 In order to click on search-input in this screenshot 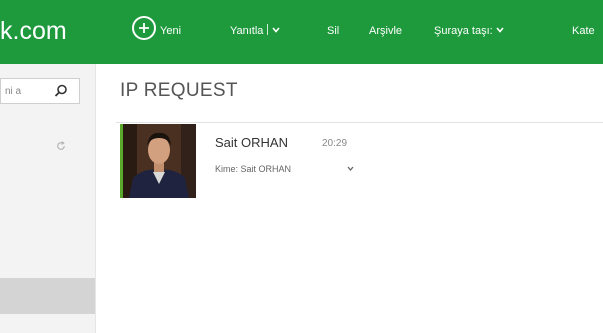, I will do `click(28, 91)`.